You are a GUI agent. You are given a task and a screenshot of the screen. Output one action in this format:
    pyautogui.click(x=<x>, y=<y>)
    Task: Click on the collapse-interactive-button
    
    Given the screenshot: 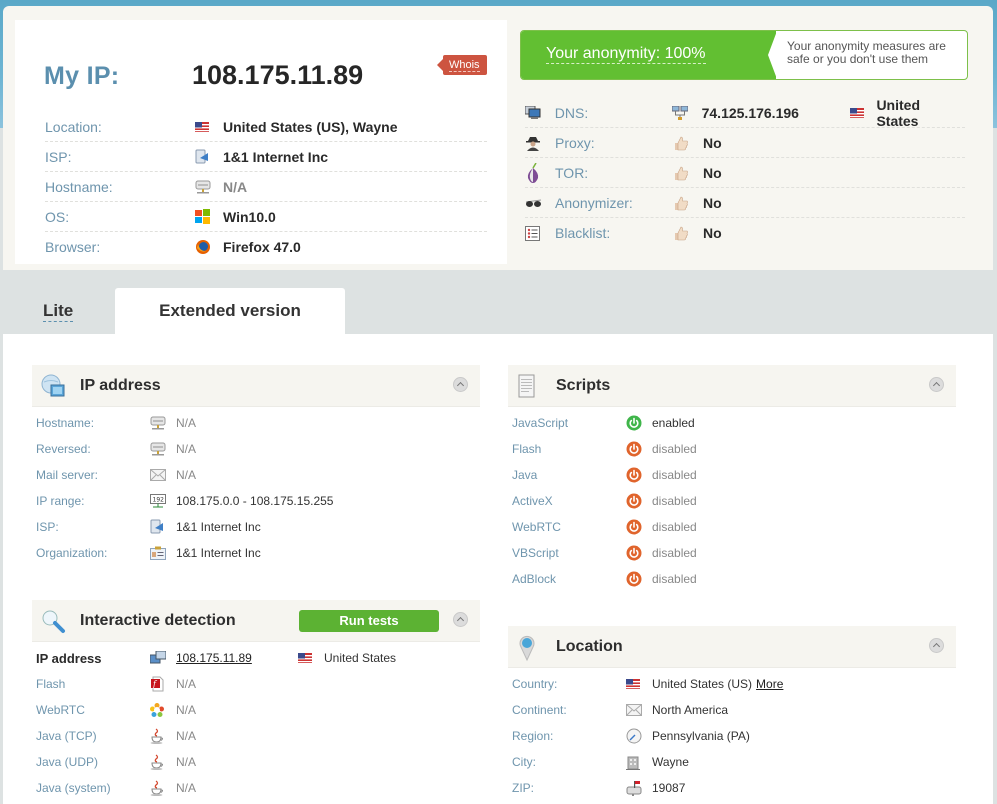 What is the action you would take?
    pyautogui.click(x=460, y=619)
    